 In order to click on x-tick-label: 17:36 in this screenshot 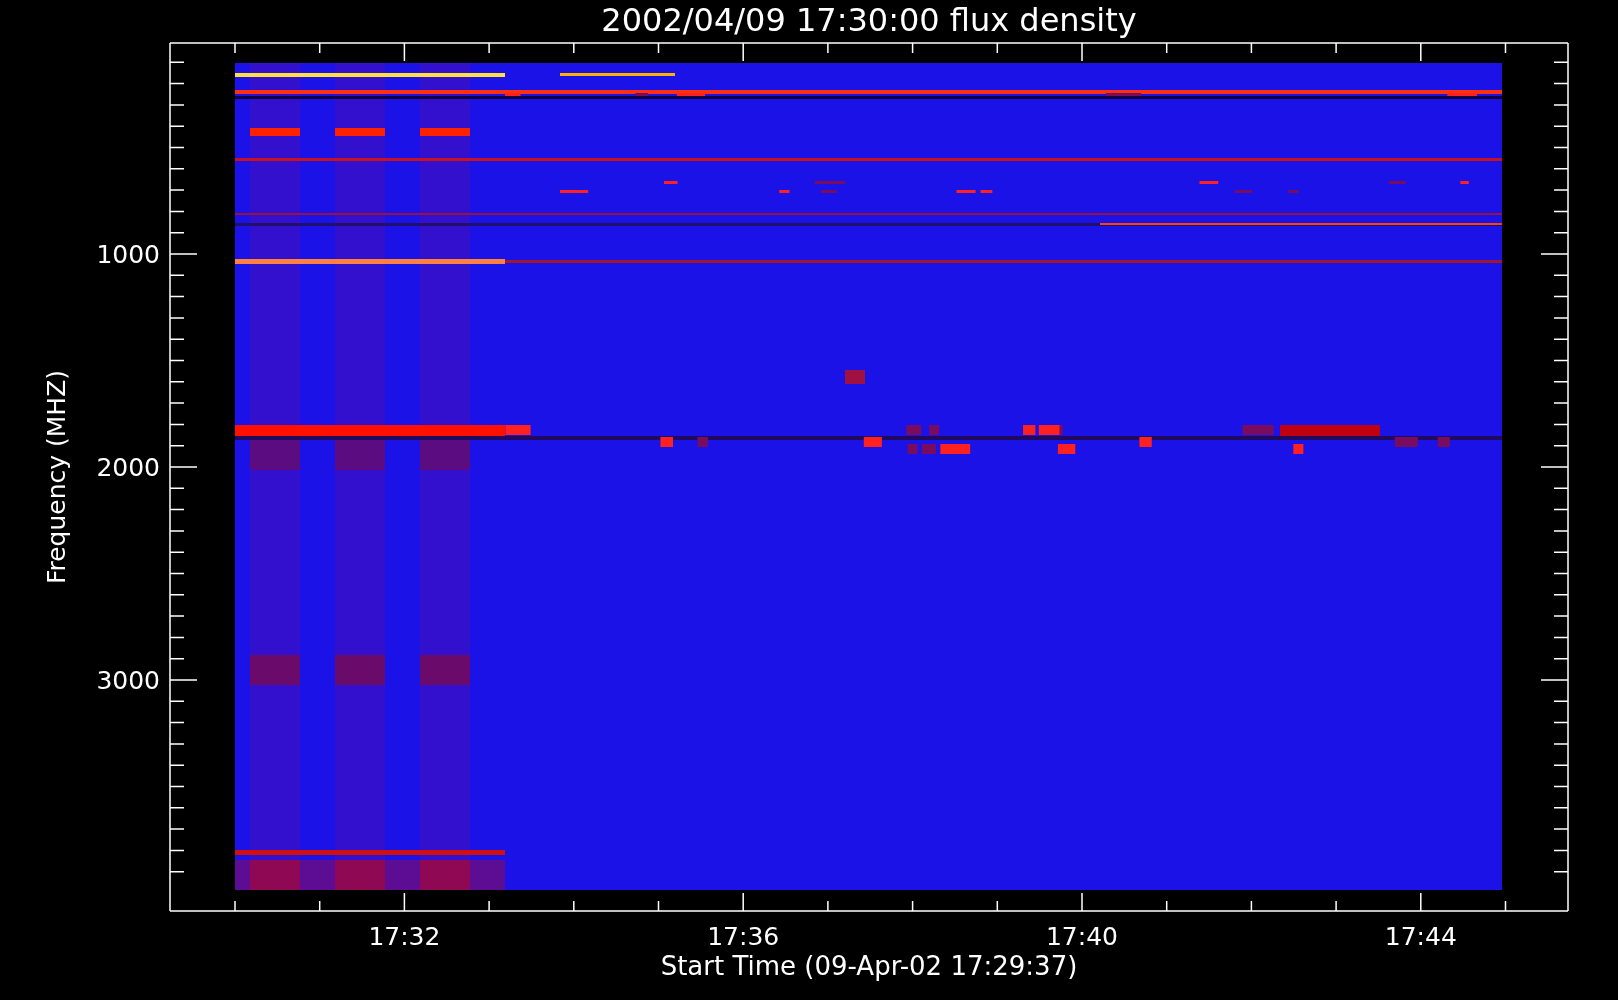, I will do `click(743, 936)`.